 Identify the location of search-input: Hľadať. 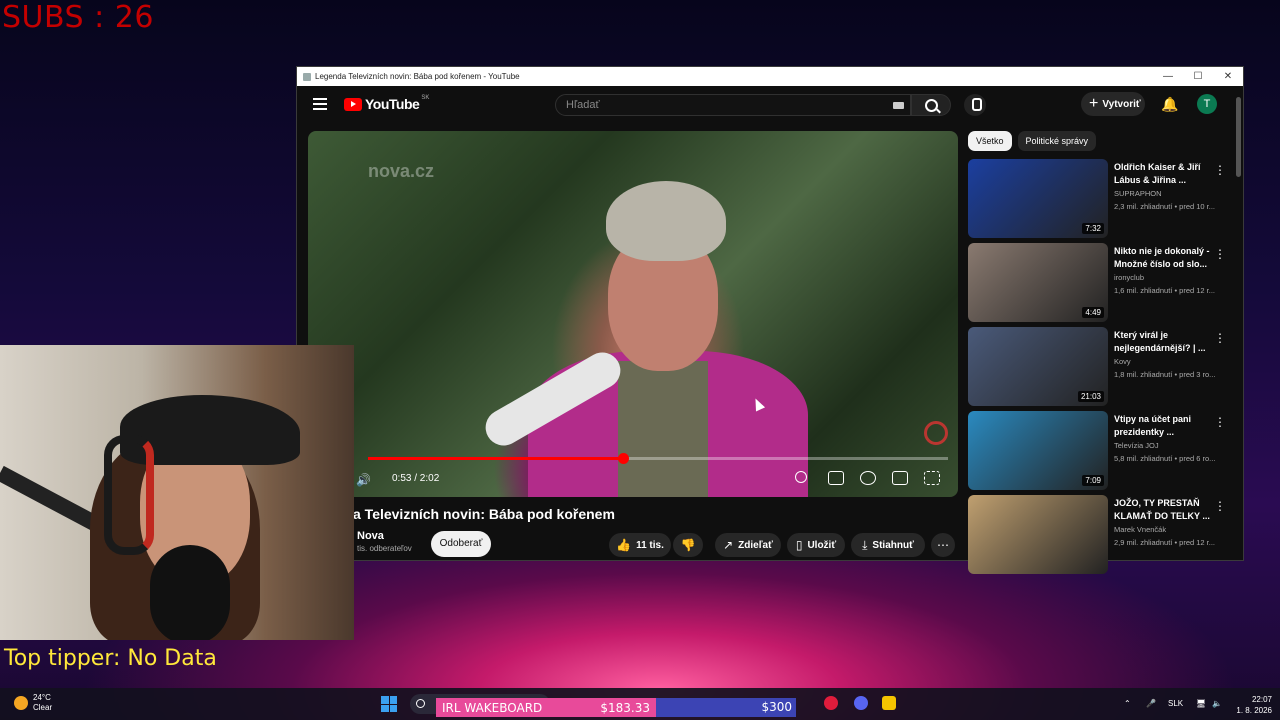
(733, 105).